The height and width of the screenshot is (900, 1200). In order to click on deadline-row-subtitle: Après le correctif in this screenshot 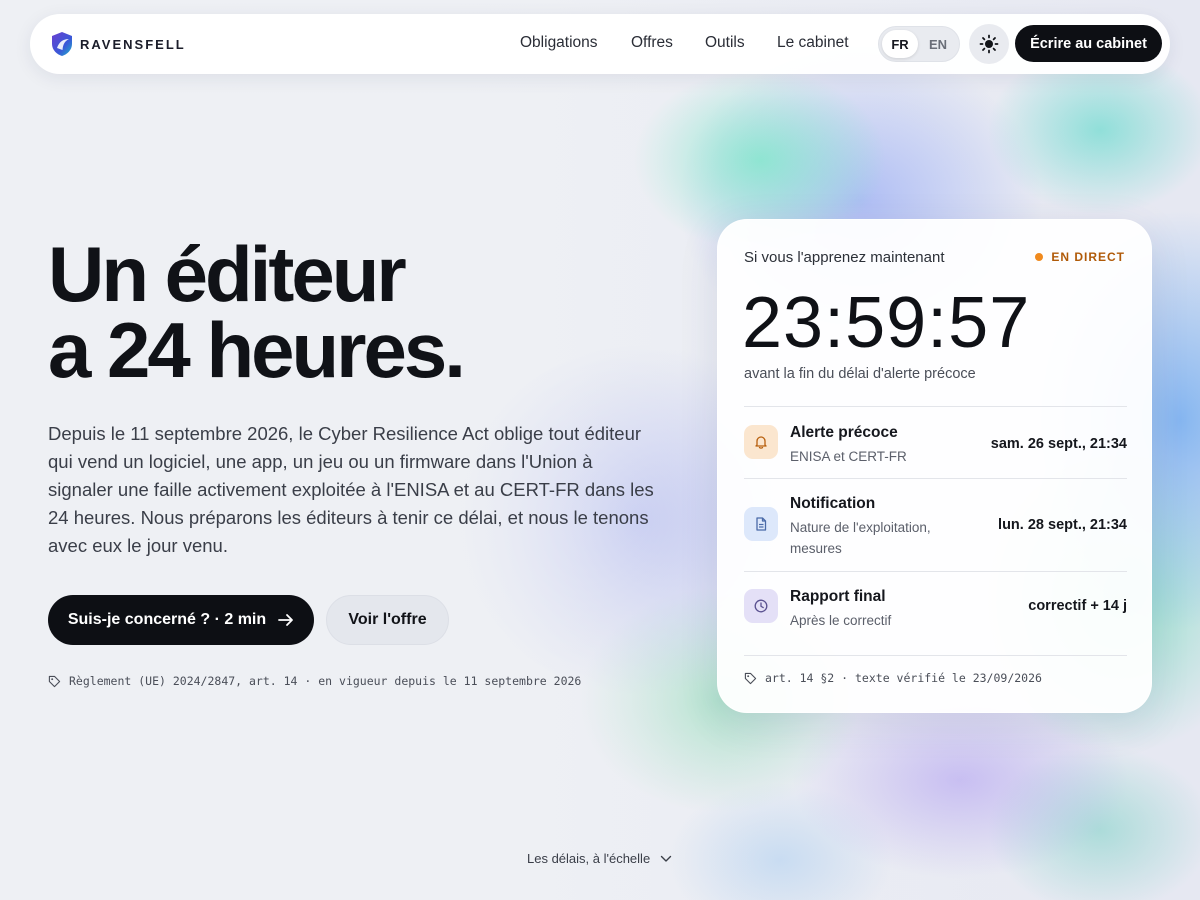, I will do `click(841, 620)`.